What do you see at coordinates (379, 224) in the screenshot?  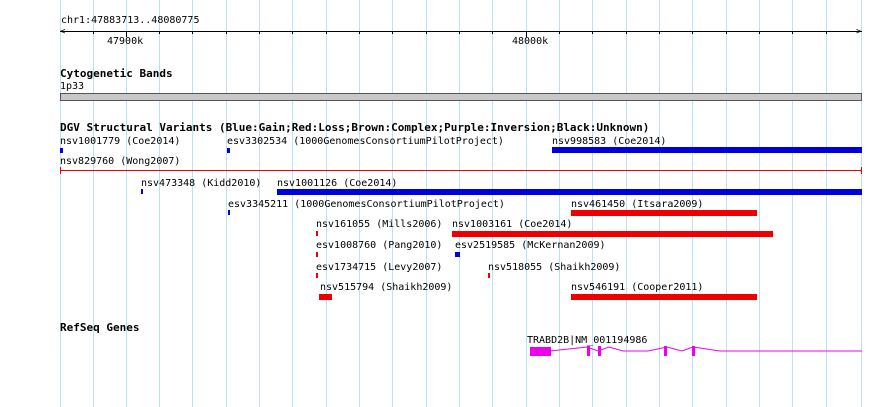 I see `variant-label: nsv161055 (Mills2006)` at bounding box center [379, 224].